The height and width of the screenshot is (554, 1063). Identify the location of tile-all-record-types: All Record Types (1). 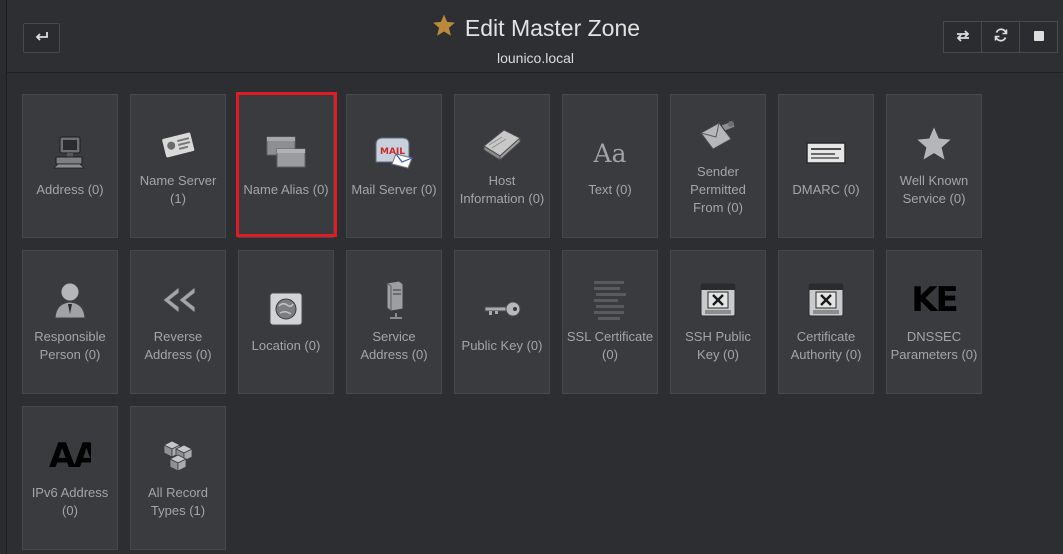
(178, 478).